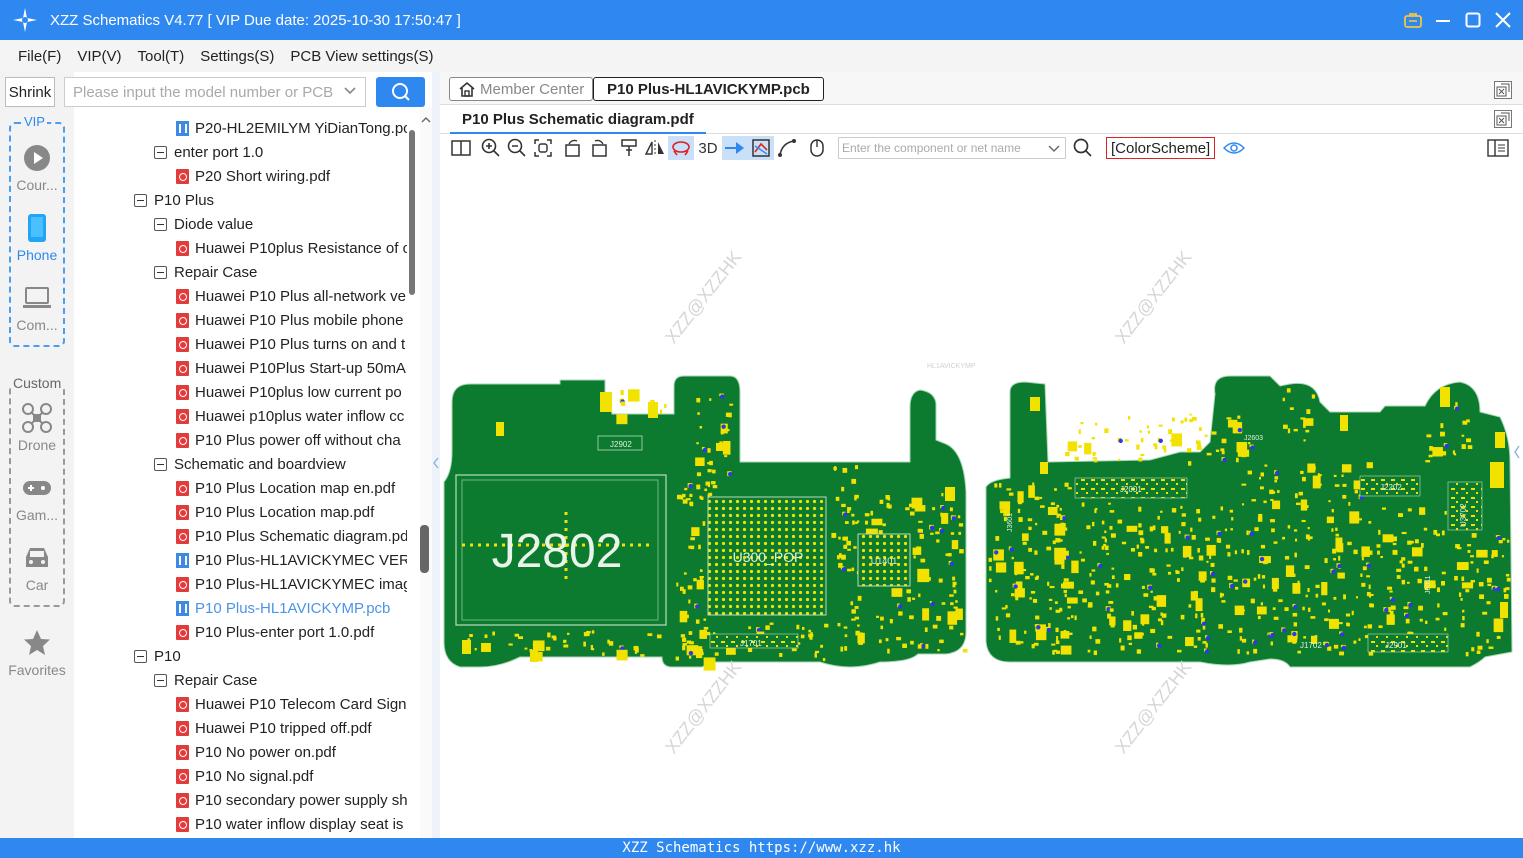  Describe the element at coordinates (291, 728) in the screenshot. I see `tree-file: Huawei P10 tripped off.pdf` at that location.